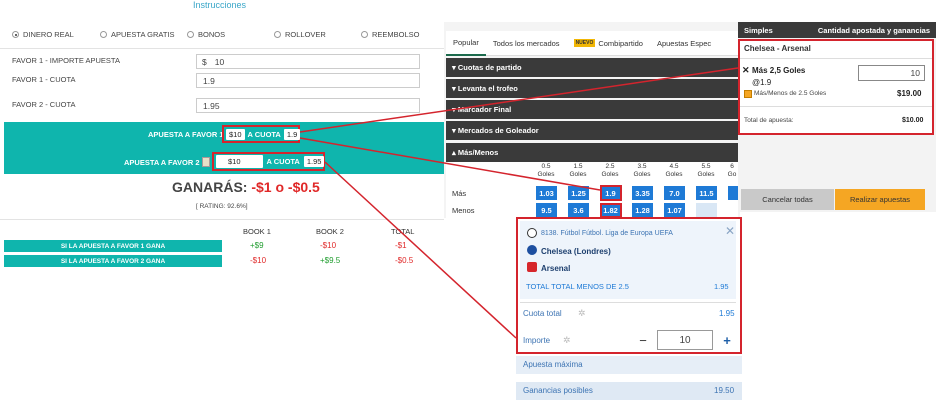 This screenshot has height=400, width=940. Describe the element at coordinates (450, 164) in the screenshot. I see `connector-line-book1b` at that location.